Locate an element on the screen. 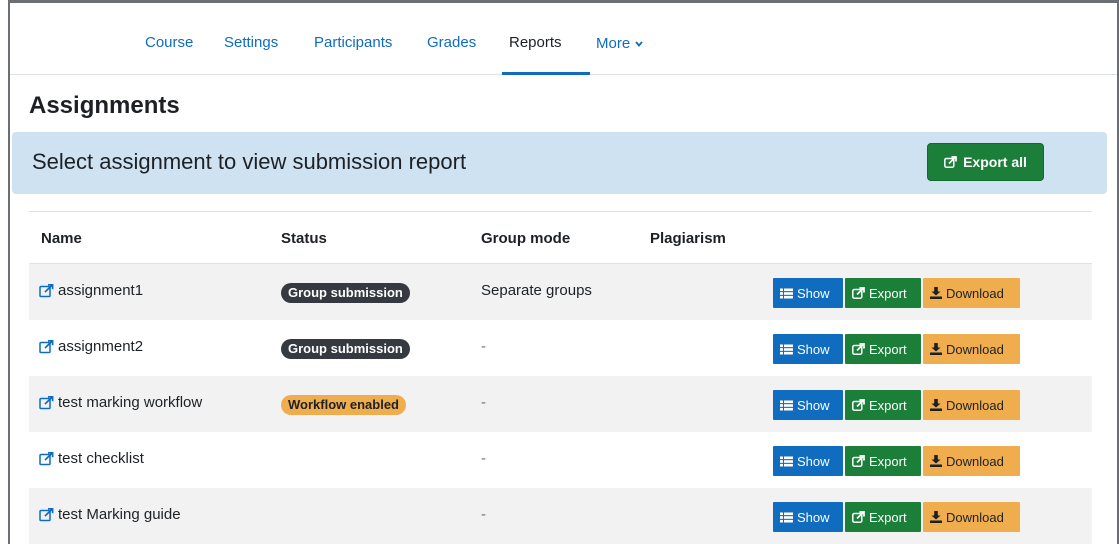 The width and height of the screenshot is (1119, 544). status-badge: Workflow enabled is located at coordinates (343, 405).